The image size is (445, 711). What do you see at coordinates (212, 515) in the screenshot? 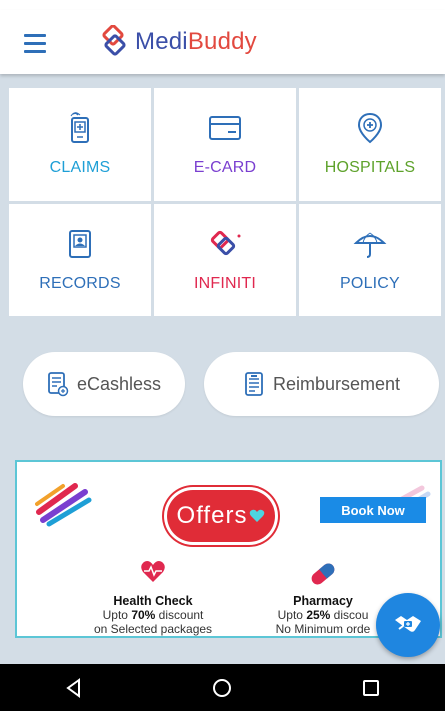
I see `offers-label: Offers` at bounding box center [212, 515].